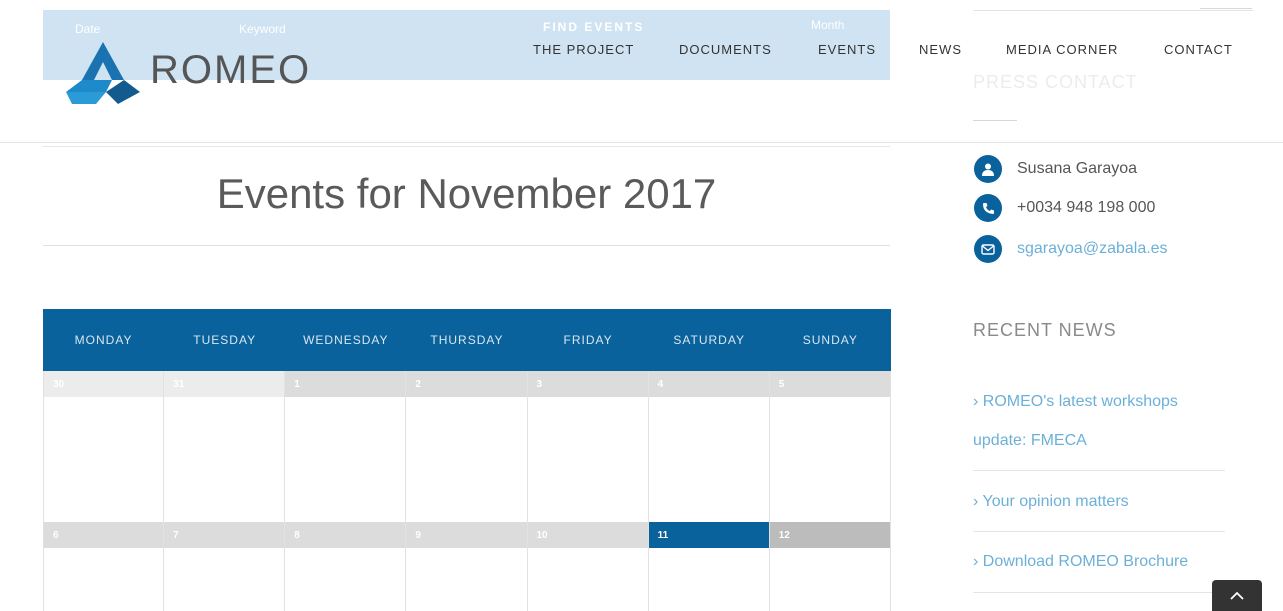 The width and height of the screenshot is (1283, 611). I want to click on find-events-button: FIND EVENTS, so click(593, 27).